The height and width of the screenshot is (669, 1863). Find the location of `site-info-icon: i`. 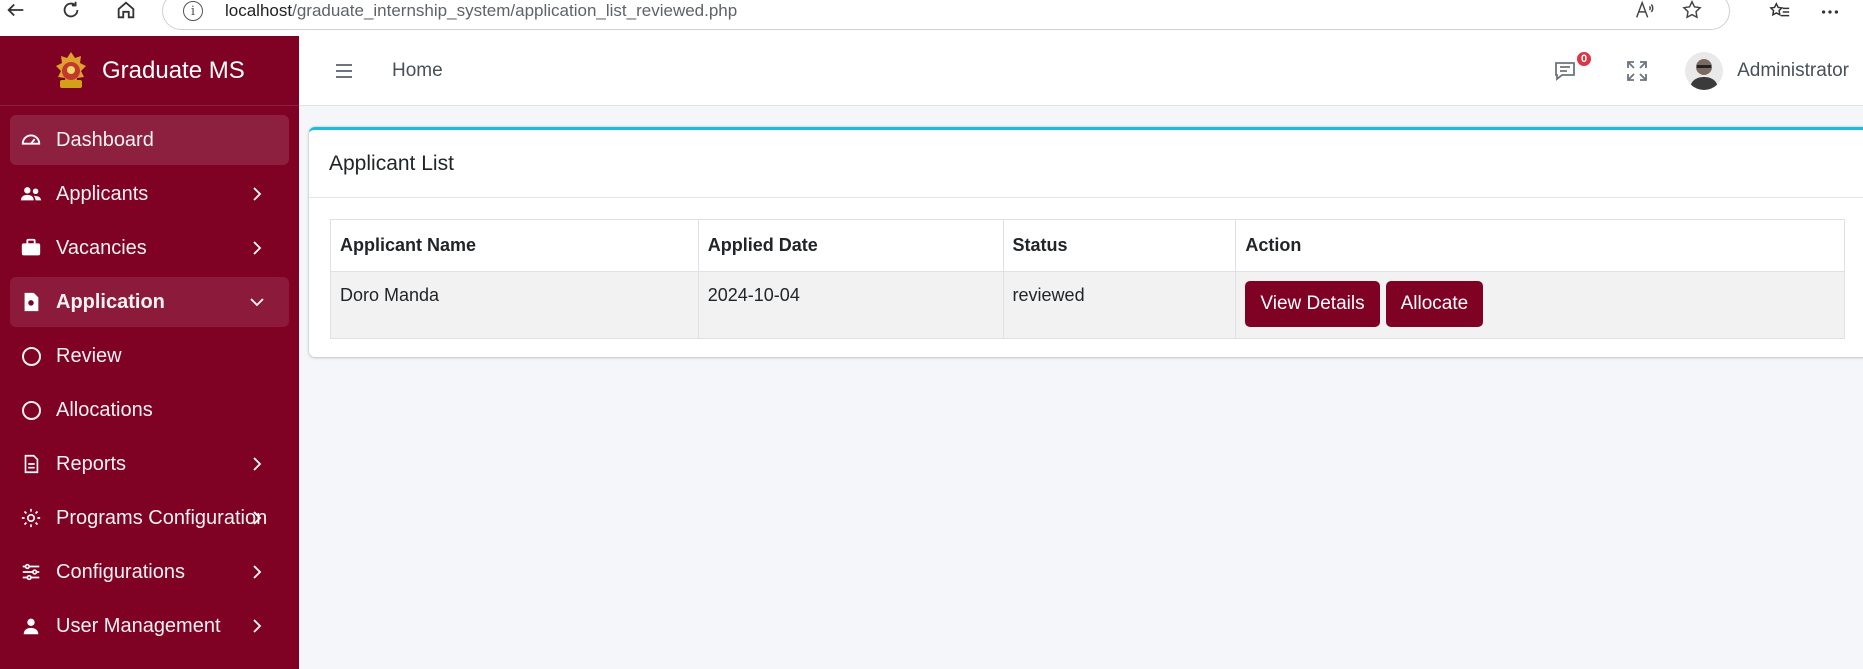

site-info-icon: i is located at coordinates (193, 11).